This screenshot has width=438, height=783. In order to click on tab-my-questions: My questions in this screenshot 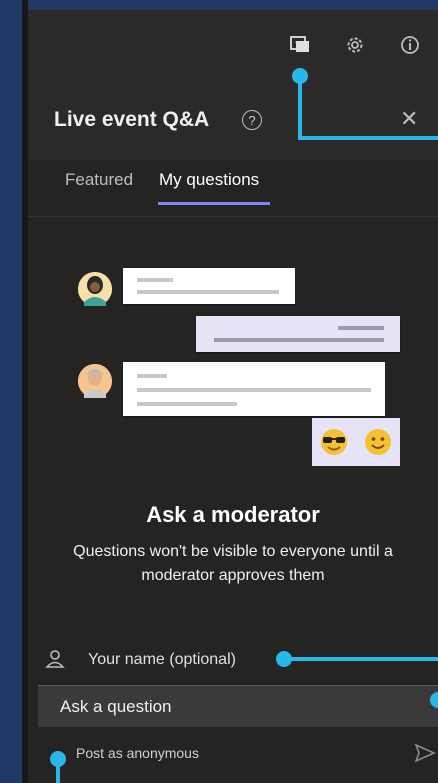, I will do `click(209, 186)`.